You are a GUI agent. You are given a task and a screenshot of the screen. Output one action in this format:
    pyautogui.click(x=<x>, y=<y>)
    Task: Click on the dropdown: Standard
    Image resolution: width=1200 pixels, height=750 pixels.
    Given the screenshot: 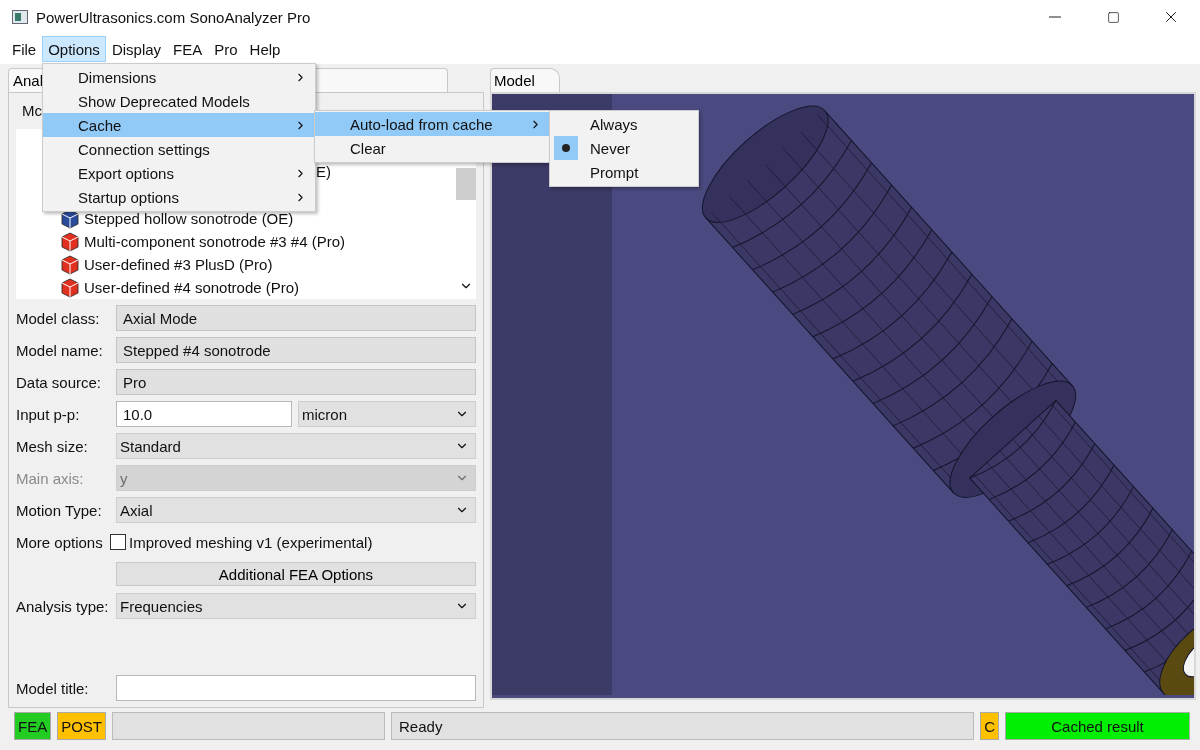 What is the action you would take?
    pyautogui.click(x=296, y=446)
    